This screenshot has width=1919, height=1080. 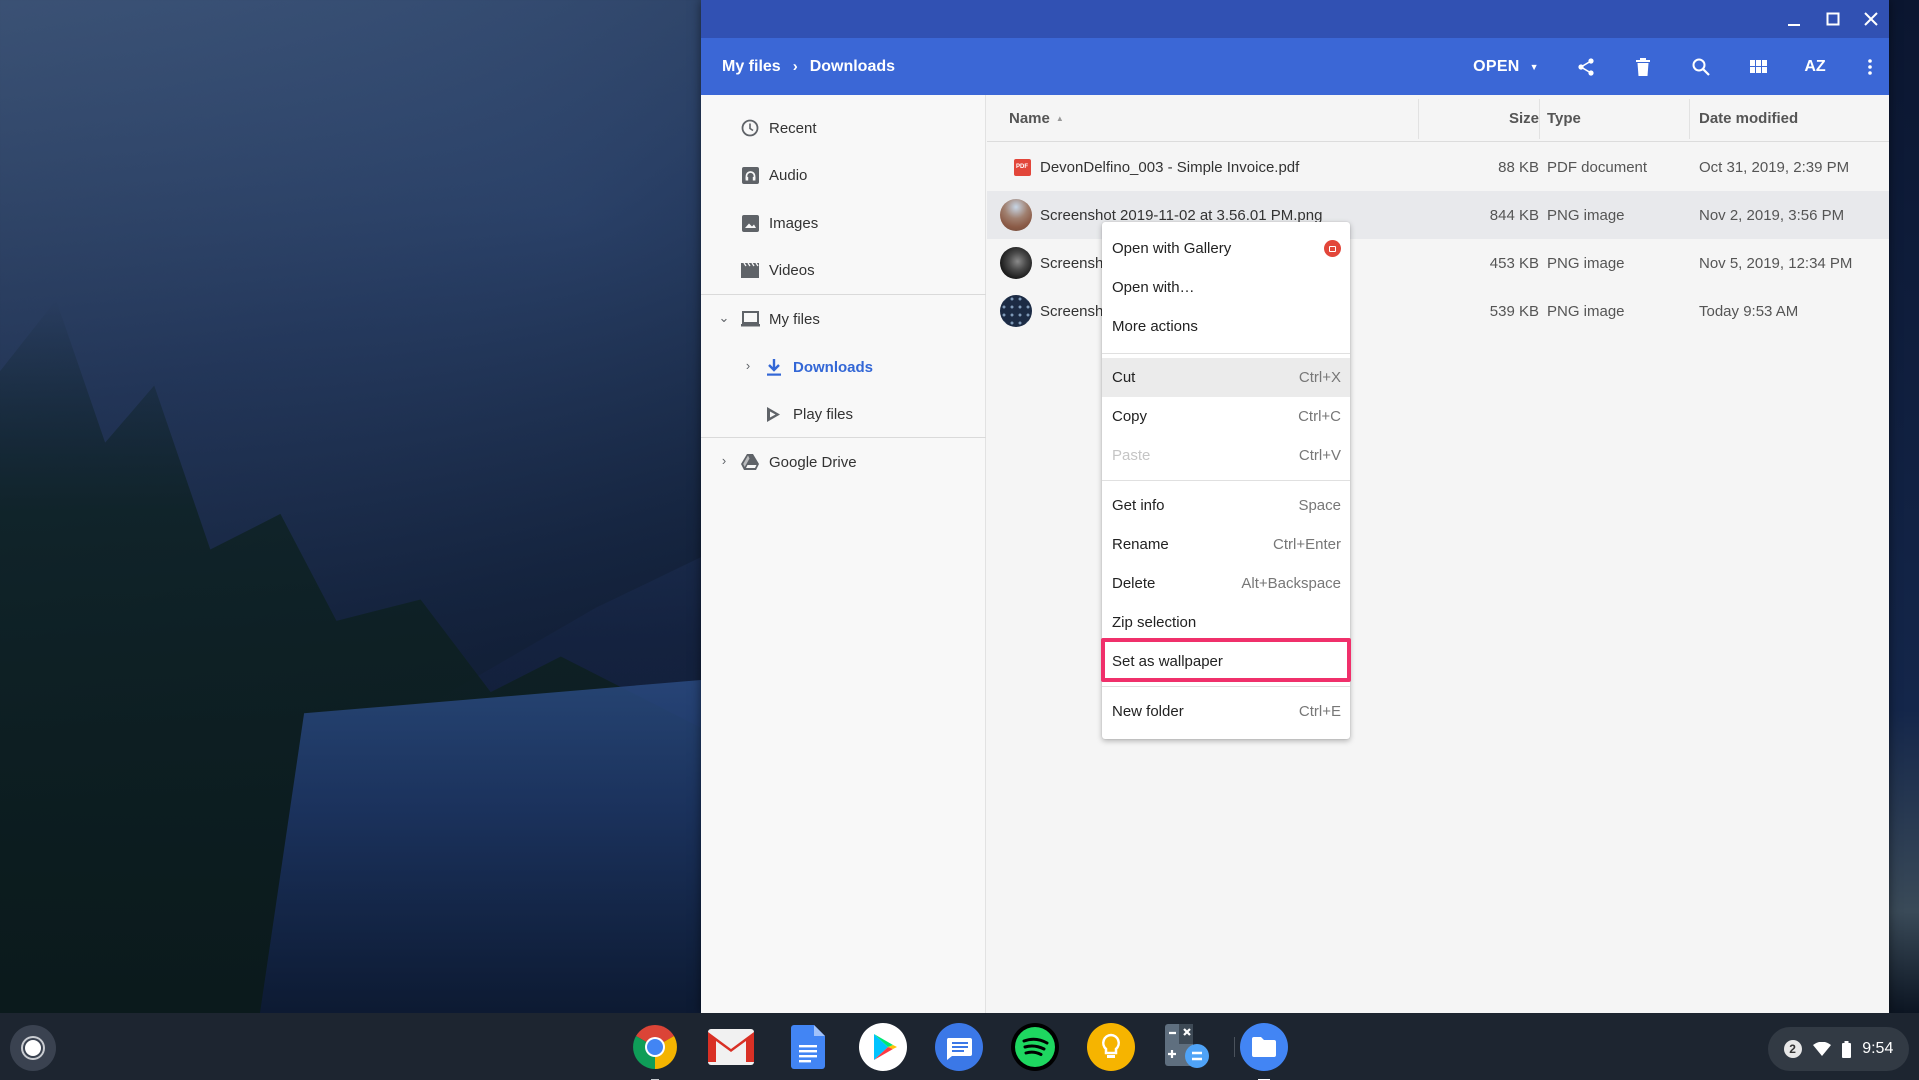 I want to click on menu-item-label: Set as wallpaper, so click(x=1167, y=661).